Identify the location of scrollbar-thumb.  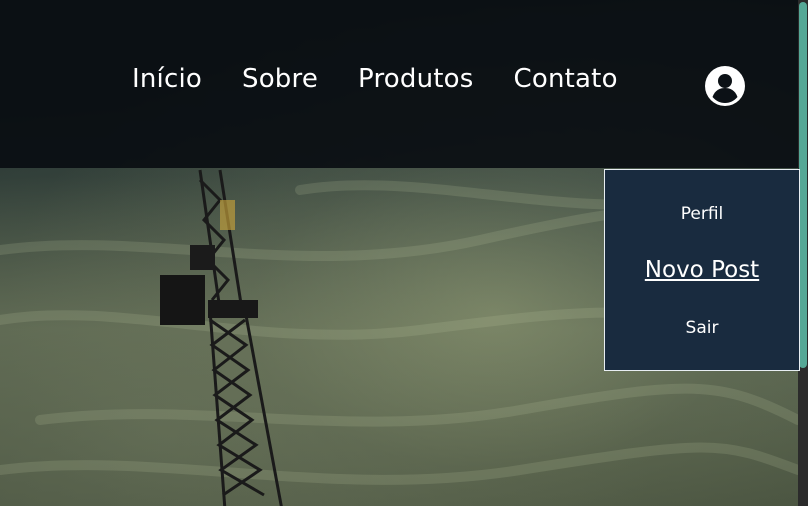
(803, 185).